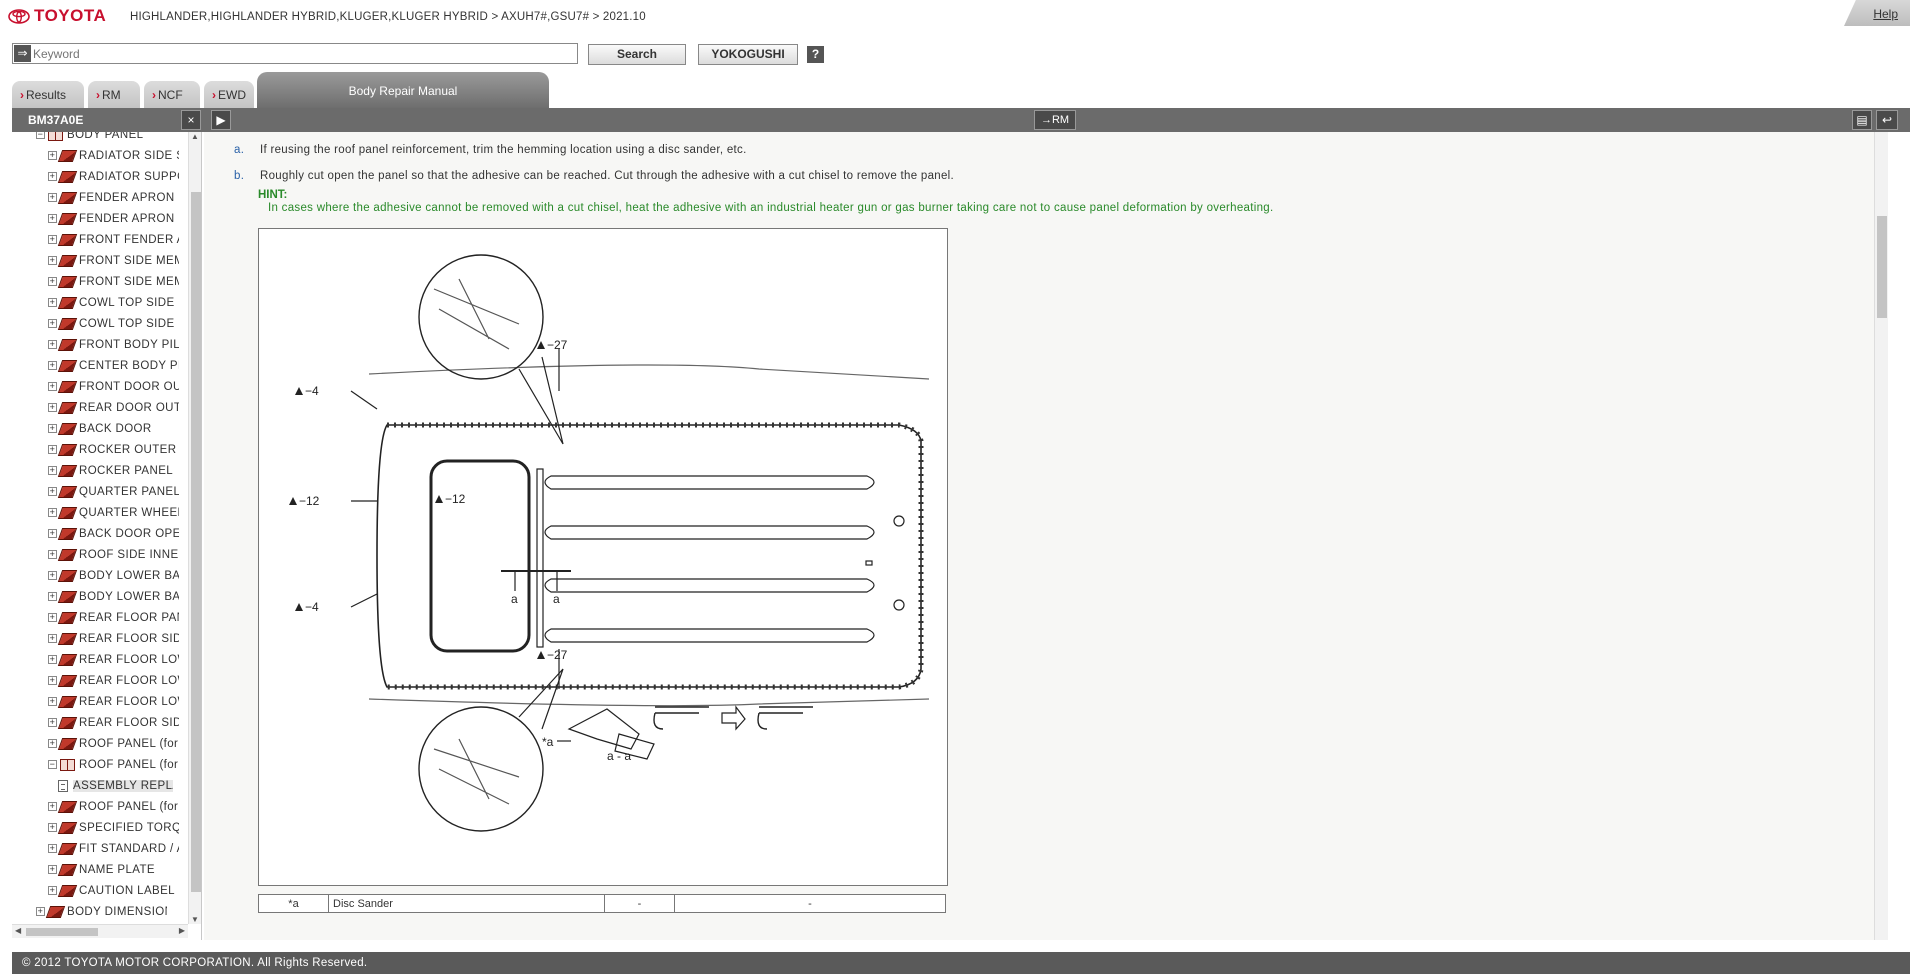  What do you see at coordinates (195, 919) in the screenshot?
I see `scroll-down-icon: ▼` at bounding box center [195, 919].